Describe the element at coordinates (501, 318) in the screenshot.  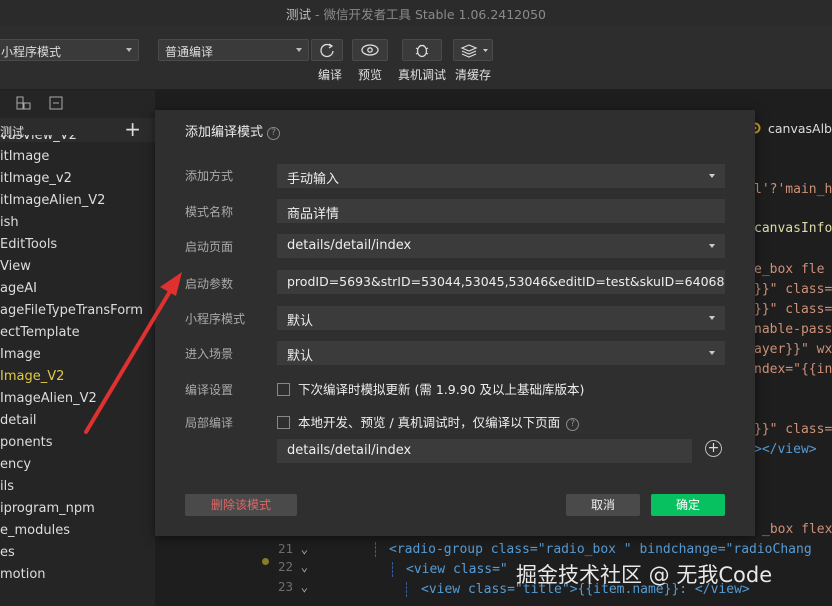
I see `mp-mode-select: 默认` at that location.